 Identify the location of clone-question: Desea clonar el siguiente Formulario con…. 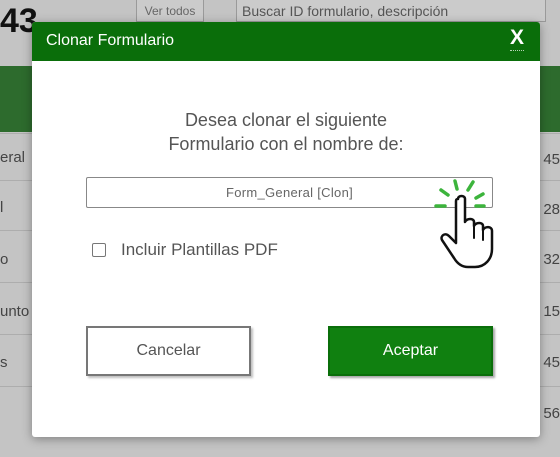
(286, 132).